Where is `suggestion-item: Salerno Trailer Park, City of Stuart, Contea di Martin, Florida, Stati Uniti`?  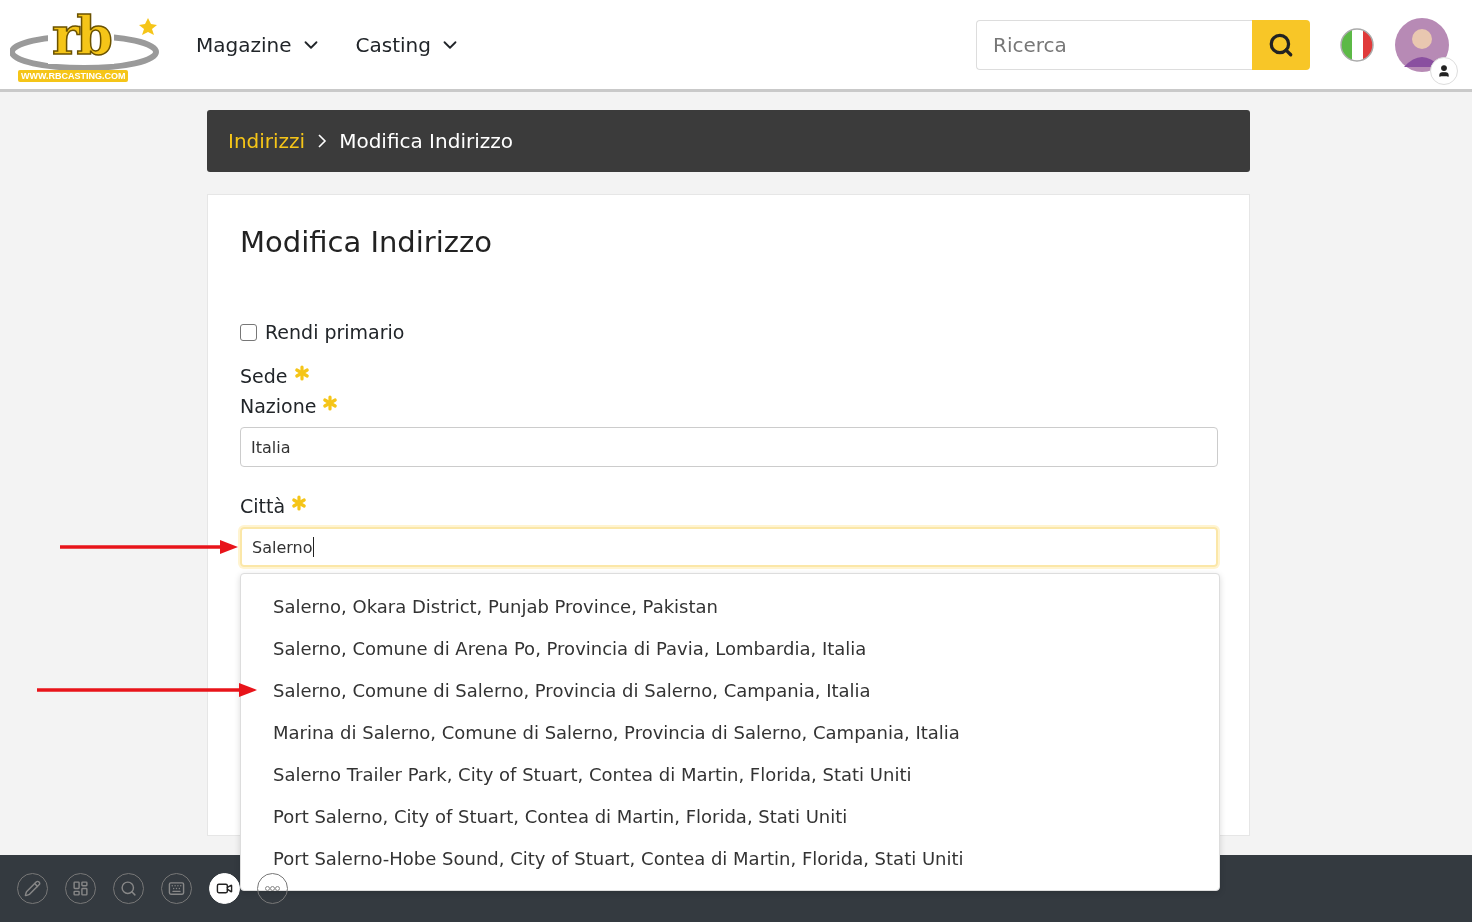 suggestion-item: Salerno Trailer Park, City of Stuart, Contea di Martin, Florida, Stati Uniti is located at coordinates (730, 774).